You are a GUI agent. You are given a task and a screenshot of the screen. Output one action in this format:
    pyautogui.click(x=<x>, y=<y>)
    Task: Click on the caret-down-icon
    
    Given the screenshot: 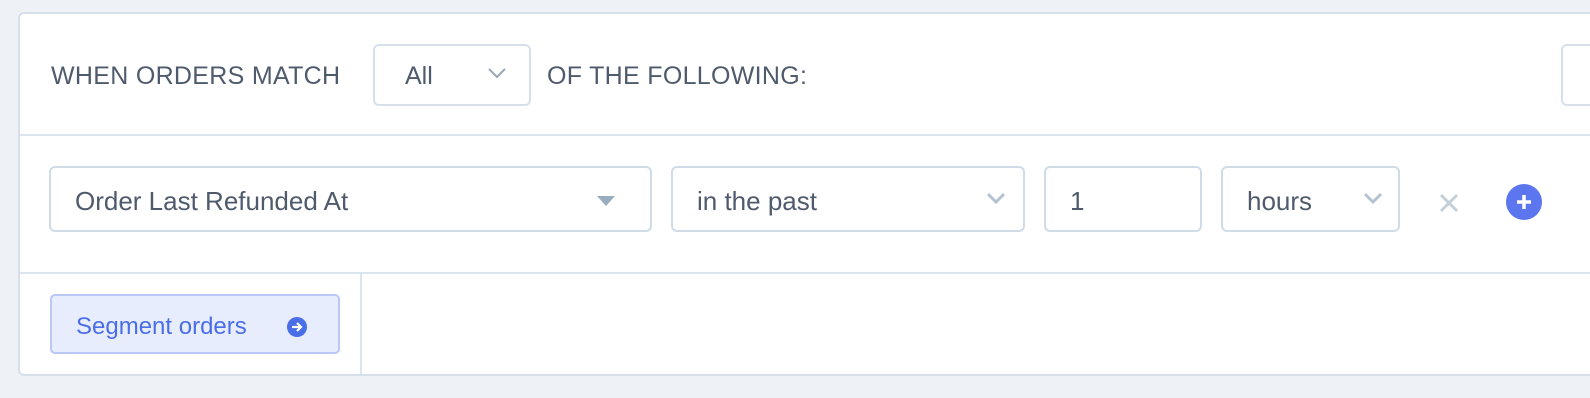 What is the action you would take?
    pyautogui.click(x=606, y=203)
    